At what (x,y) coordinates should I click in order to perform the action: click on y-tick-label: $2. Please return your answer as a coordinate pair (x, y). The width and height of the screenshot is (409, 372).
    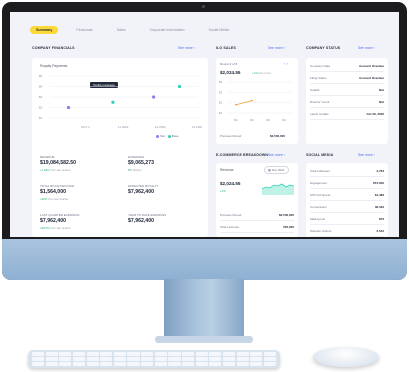
    Looking at the image, I should click on (221, 103).